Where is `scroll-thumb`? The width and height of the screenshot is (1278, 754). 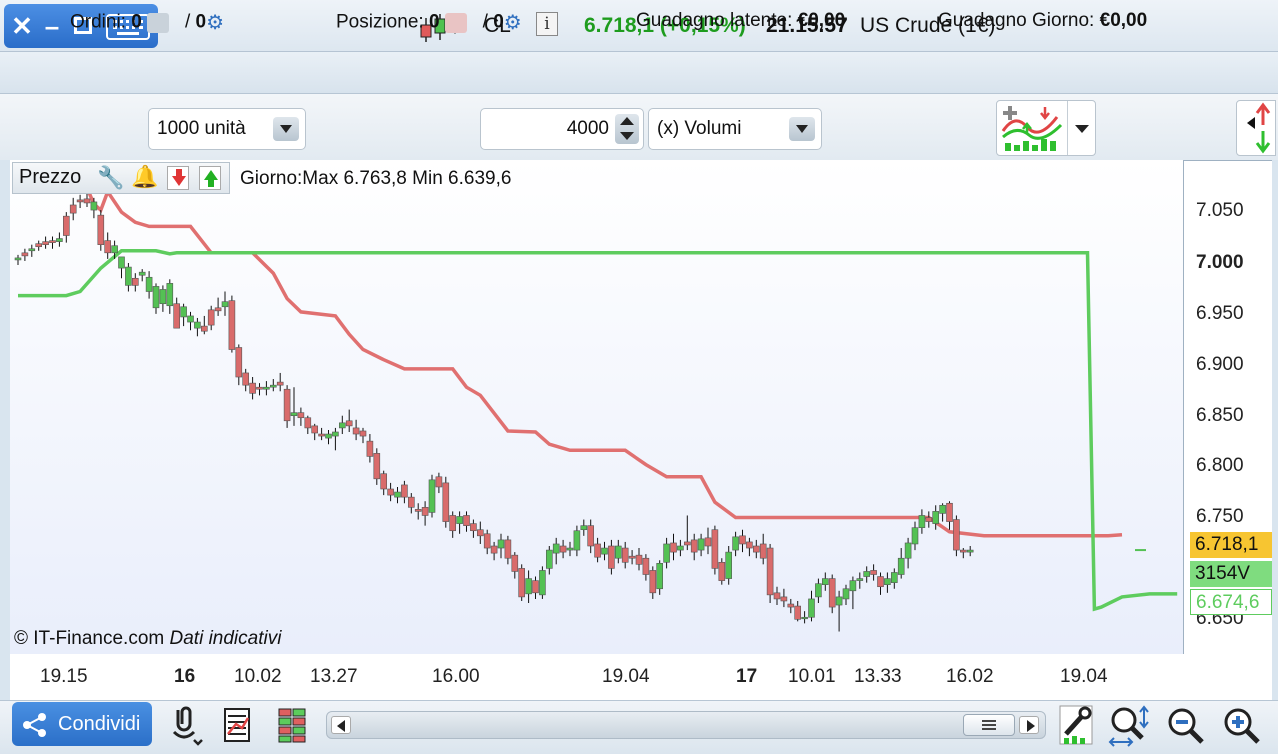 scroll-thumb is located at coordinates (989, 725).